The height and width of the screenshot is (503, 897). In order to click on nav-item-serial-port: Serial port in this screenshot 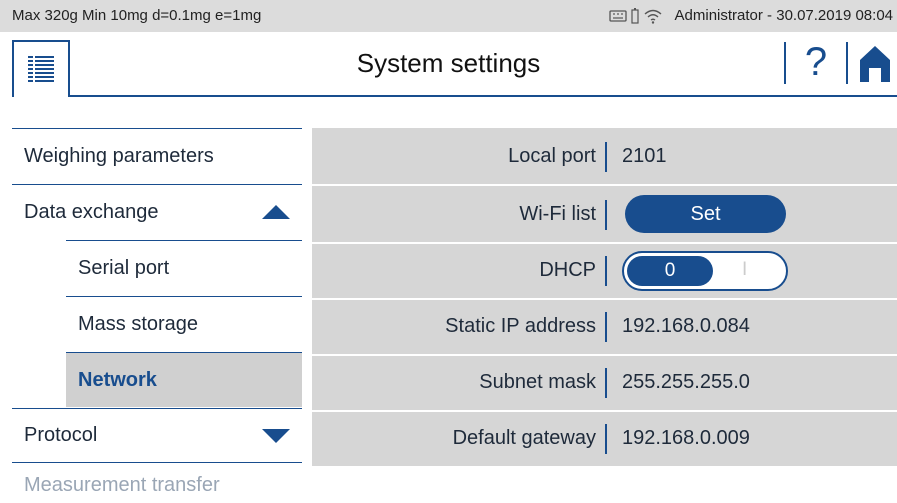, I will do `click(184, 267)`.